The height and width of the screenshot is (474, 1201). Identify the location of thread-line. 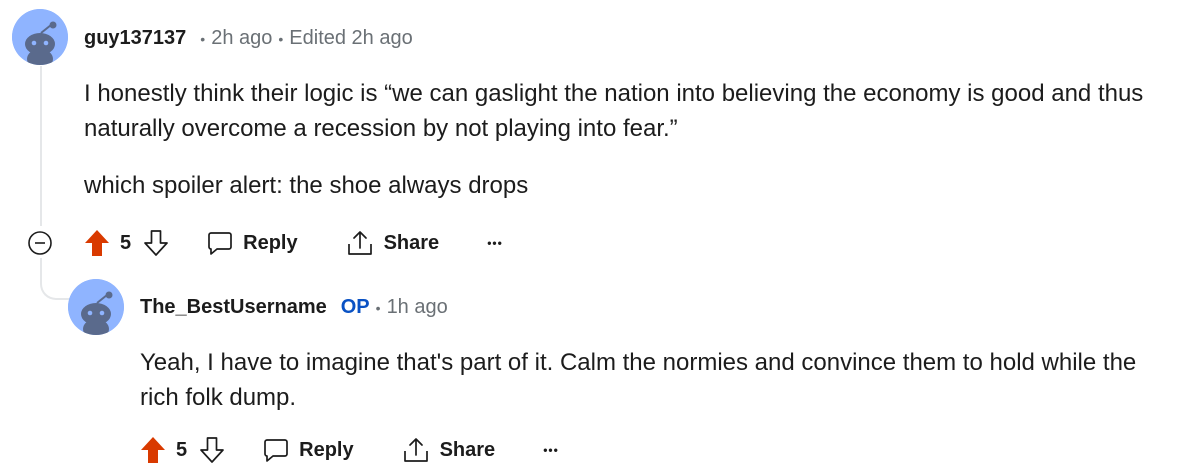
(41, 146).